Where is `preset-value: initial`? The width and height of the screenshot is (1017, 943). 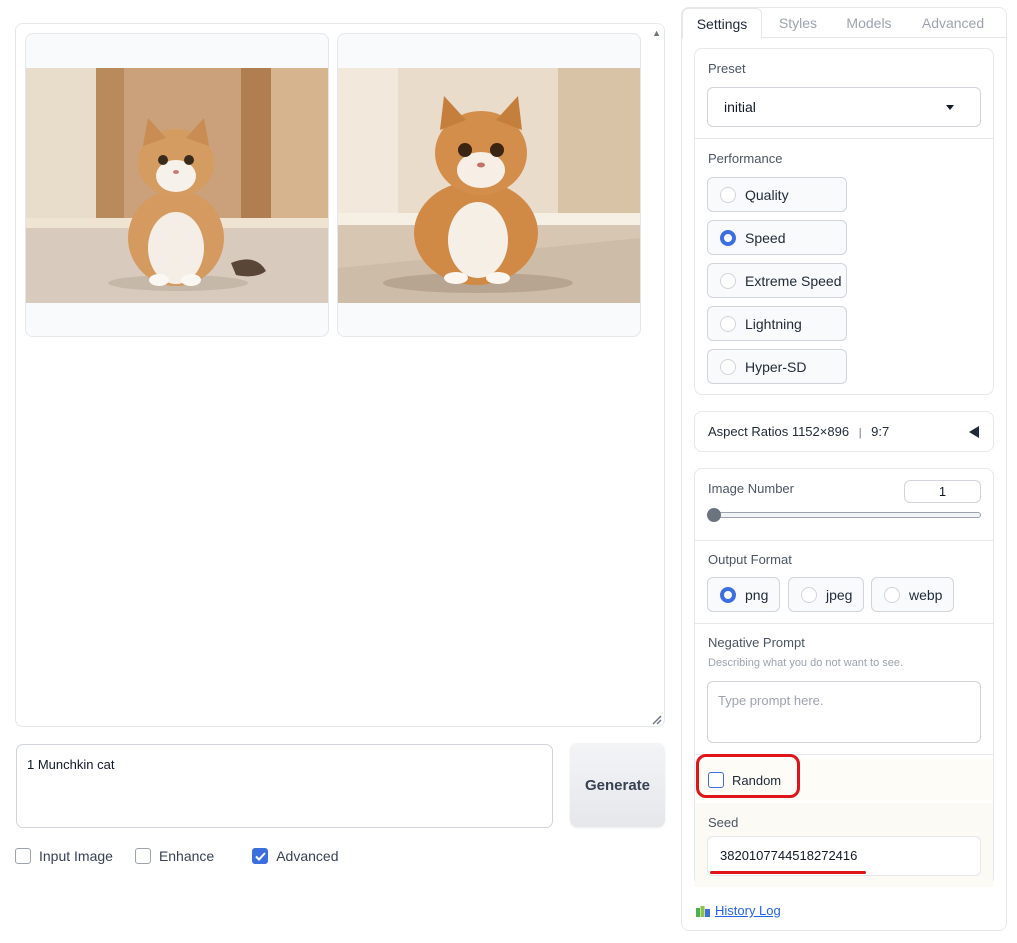 preset-value: initial is located at coordinates (740, 107).